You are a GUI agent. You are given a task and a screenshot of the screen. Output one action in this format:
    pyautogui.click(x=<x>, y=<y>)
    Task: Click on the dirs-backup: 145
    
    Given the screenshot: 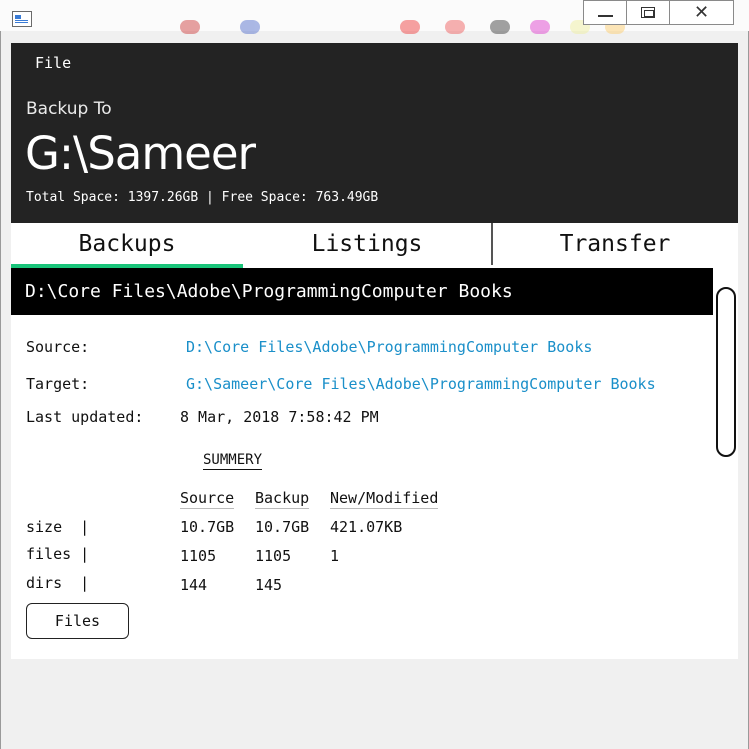 What is the action you would take?
    pyautogui.click(x=269, y=585)
    